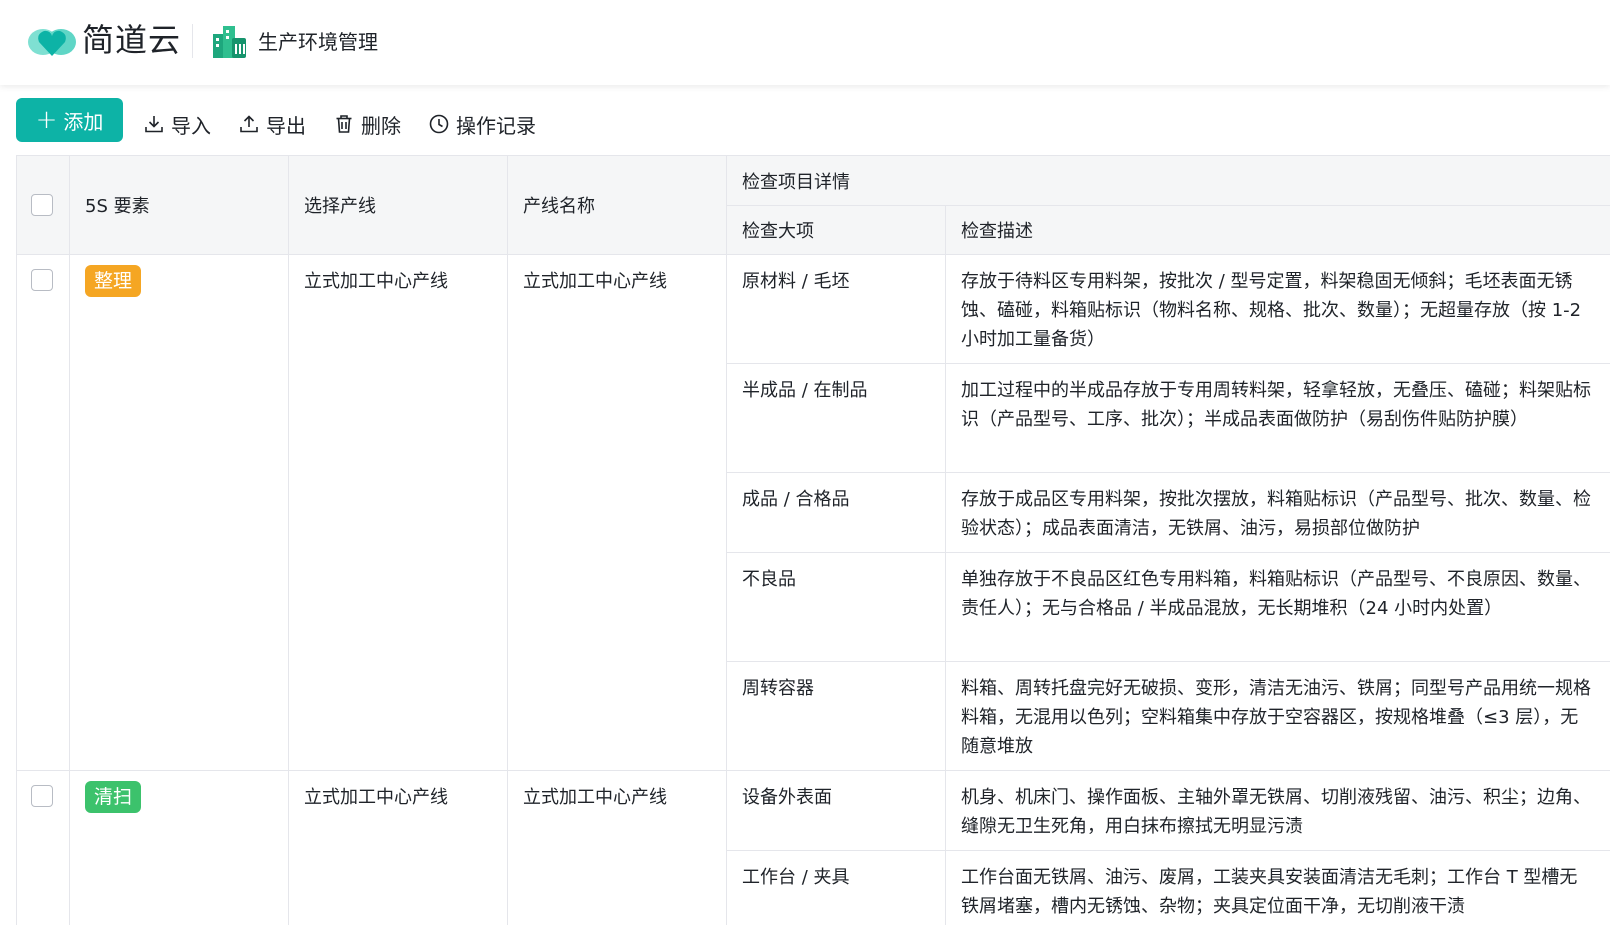  I want to click on operation-log-button: 操作记录, so click(482, 124).